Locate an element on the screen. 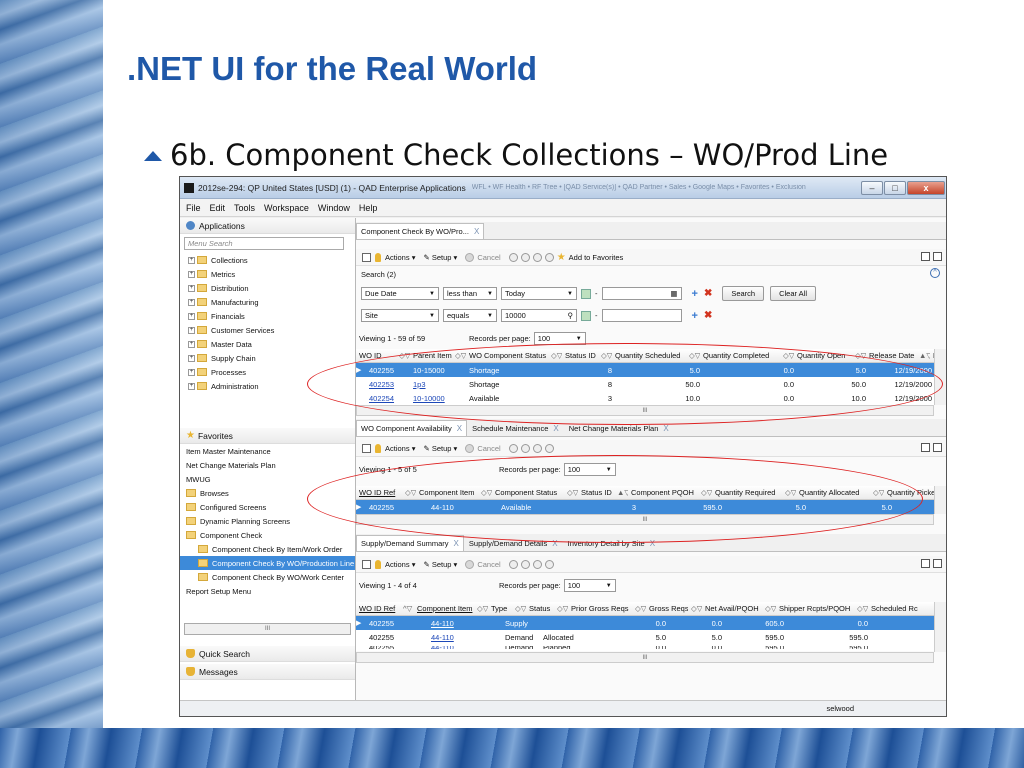 This screenshot has height=768, width=1024. favorite-item: Component Check By WO/Work Center is located at coordinates (267, 577).